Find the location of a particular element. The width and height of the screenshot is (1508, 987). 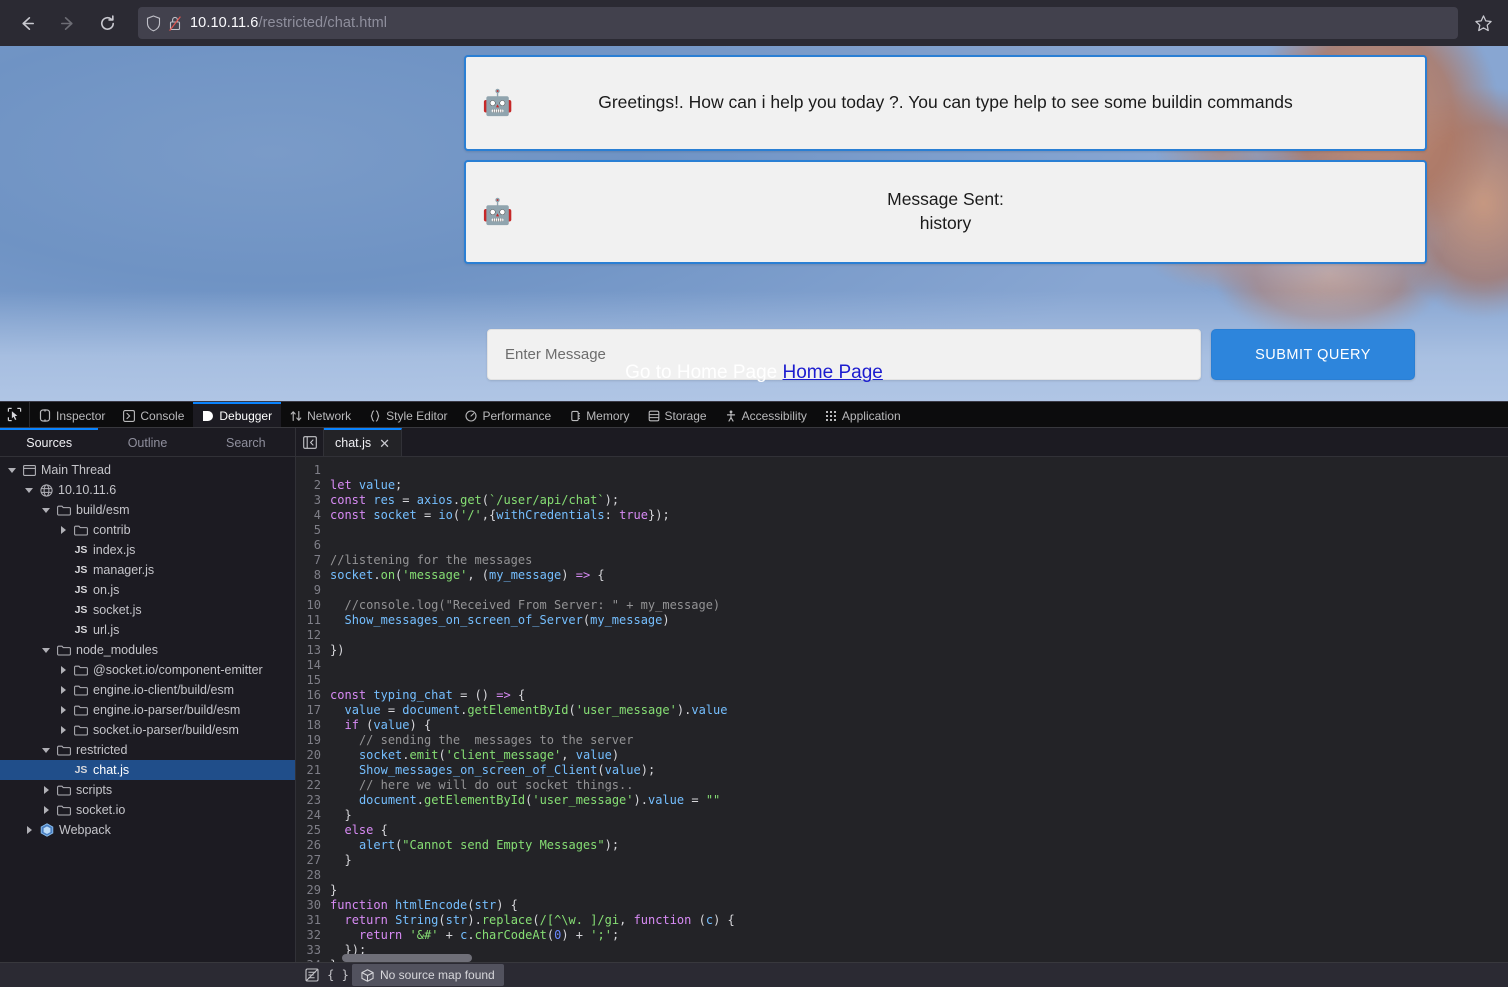

line-number: 5 is located at coordinates (313, 530).